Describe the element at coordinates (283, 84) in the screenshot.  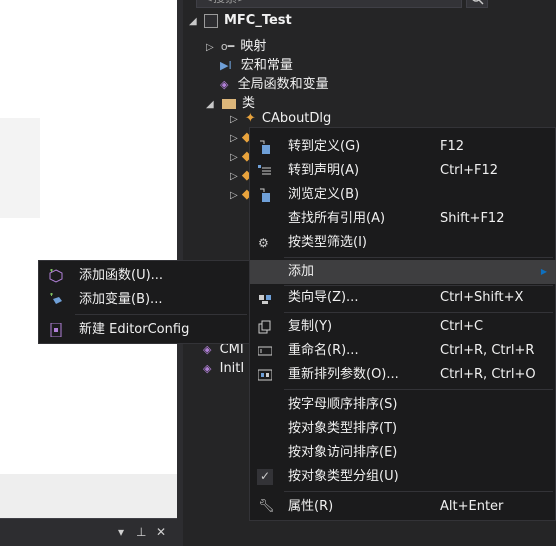
I see `tree-item-label: 全局函数和变量` at that location.